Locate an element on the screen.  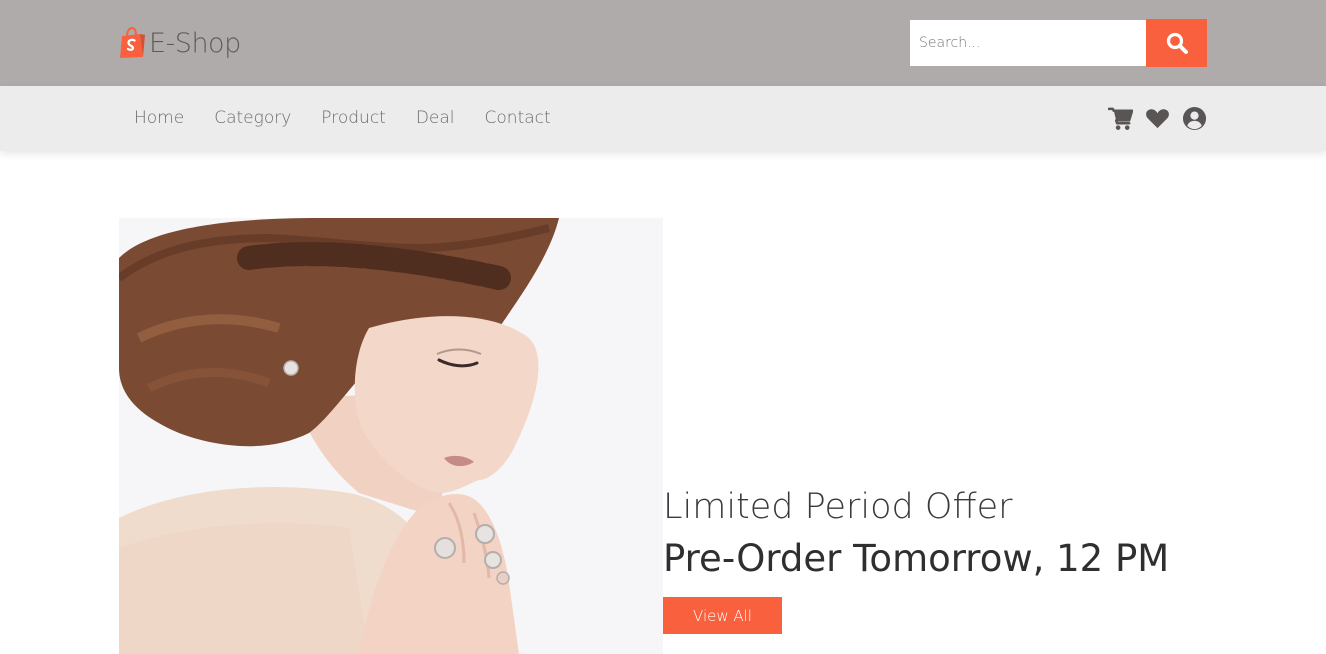
search-button is located at coordinates (1176, 43).